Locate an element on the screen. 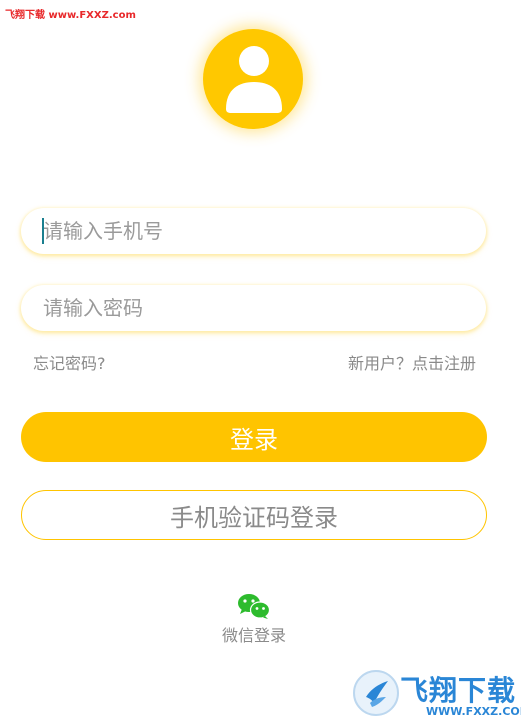 The height and width of the screenshot is (727, 521). sms-login-button: 手机验证码登录 is located at coordinates (254, 515).